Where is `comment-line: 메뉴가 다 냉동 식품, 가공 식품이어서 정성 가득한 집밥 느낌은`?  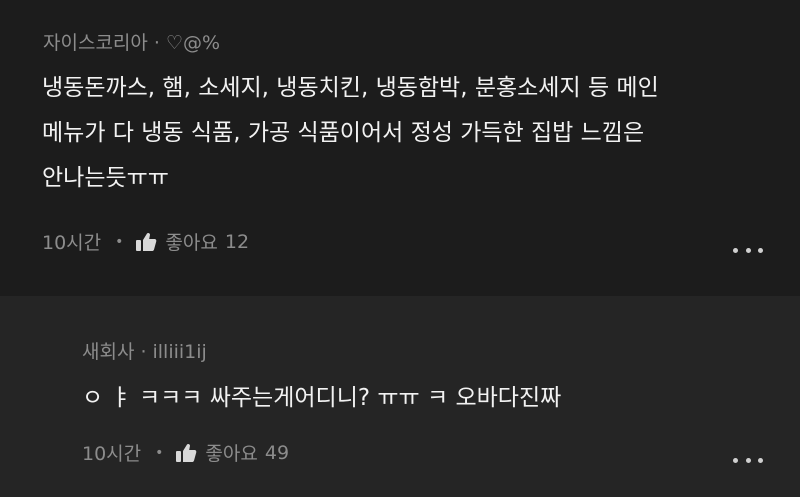
comment-line: 메뉴가 다 냉동 식품, 가공 식품이어서 정성 가득한 집밥 느낌은 is located at coordinates (343, 133).